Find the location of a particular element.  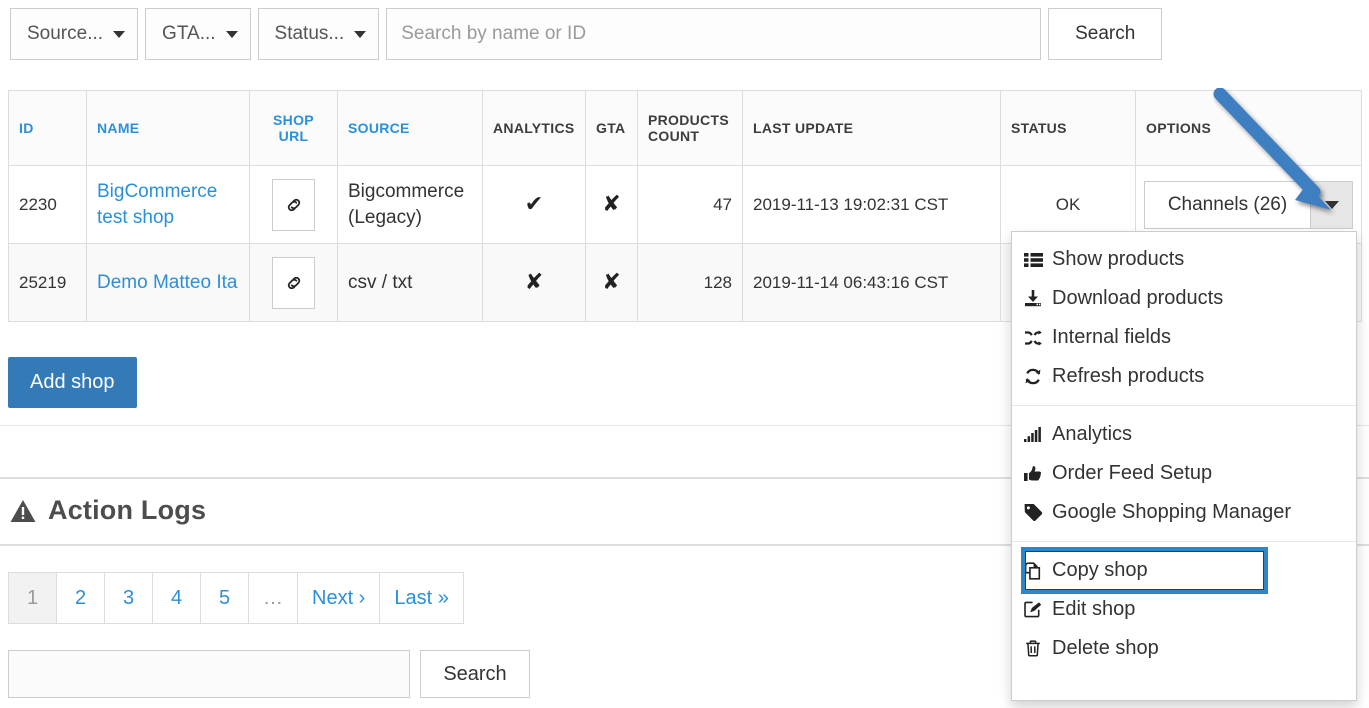

filter-bar: Source... GTA... Status... Search is located at coordinates (586, 34).